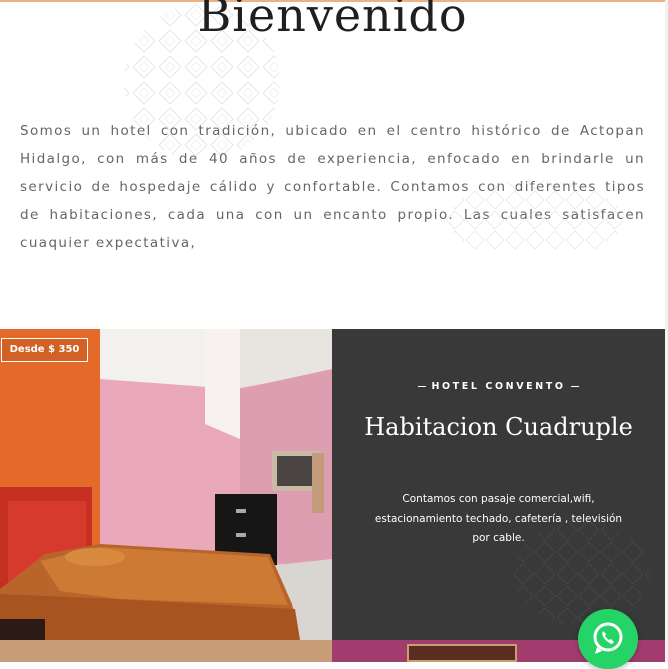 The width and height of the screenshot is (668, 669). Describe the element at coordinates (498, 427) in the screenshot. I see `room-title: Habitacion Cuadruple` at that location.